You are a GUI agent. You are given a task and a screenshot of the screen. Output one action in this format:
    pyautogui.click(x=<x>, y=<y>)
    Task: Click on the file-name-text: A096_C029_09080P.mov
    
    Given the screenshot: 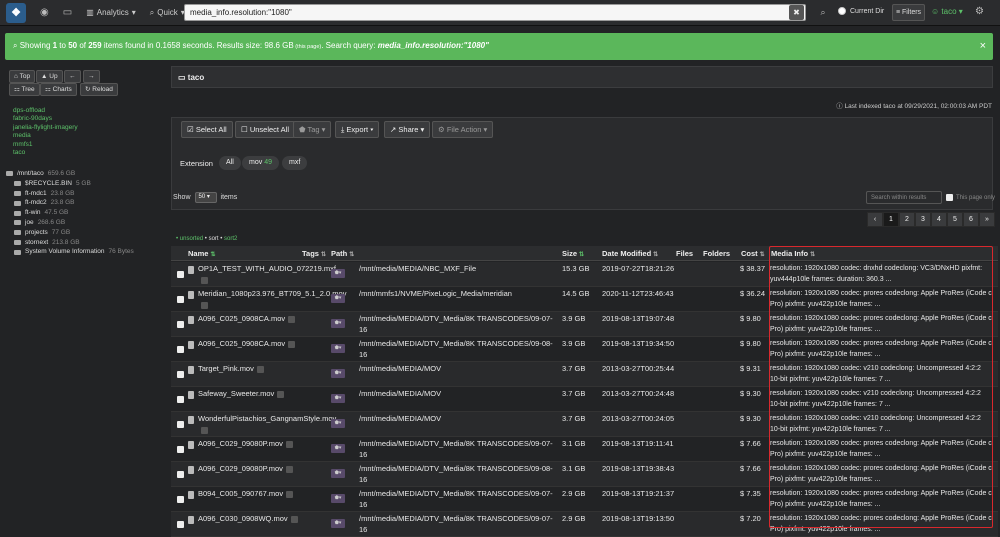 What is the action you would take?
    pyautogui.click(x=240, y=443)
    